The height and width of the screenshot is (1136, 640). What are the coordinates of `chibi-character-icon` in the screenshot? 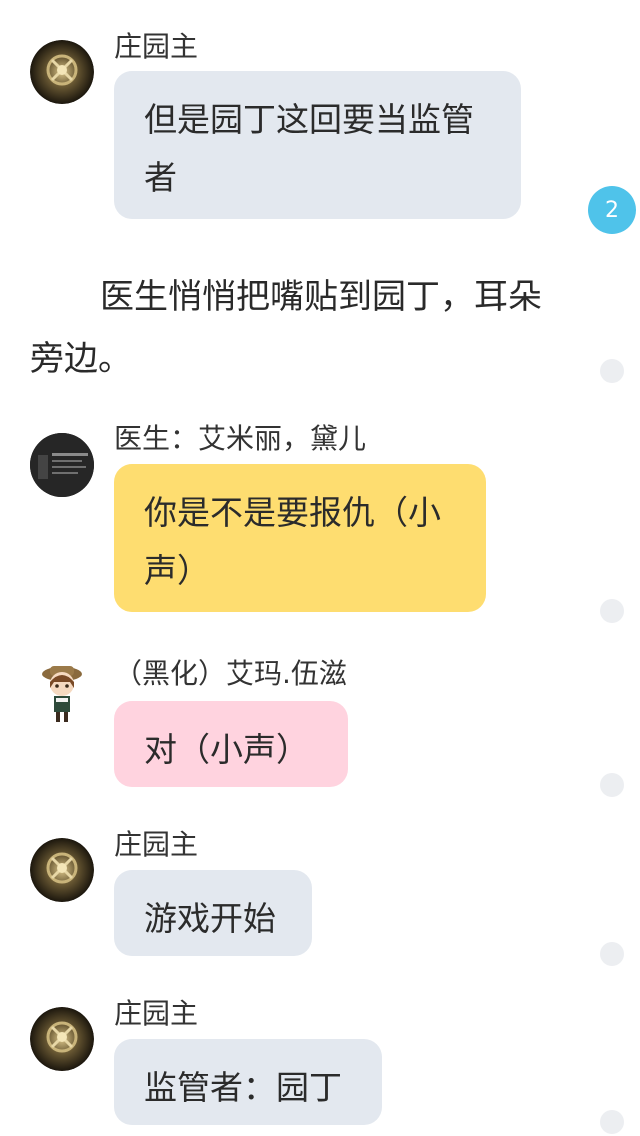 It's located at (62, 694).